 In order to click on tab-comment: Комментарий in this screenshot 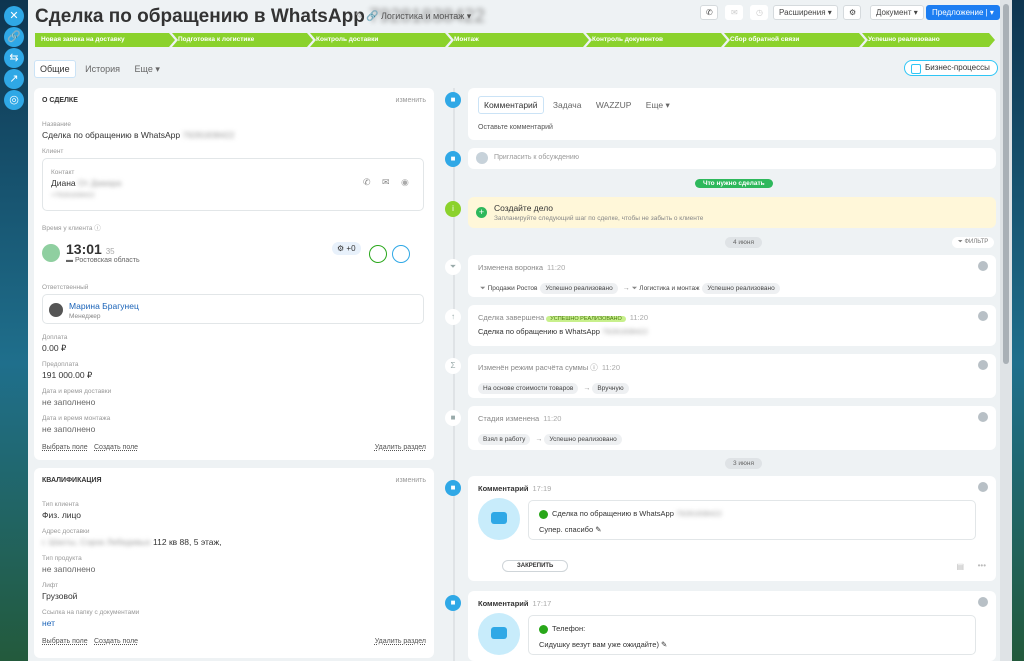, I will do `click(511, 105)`.